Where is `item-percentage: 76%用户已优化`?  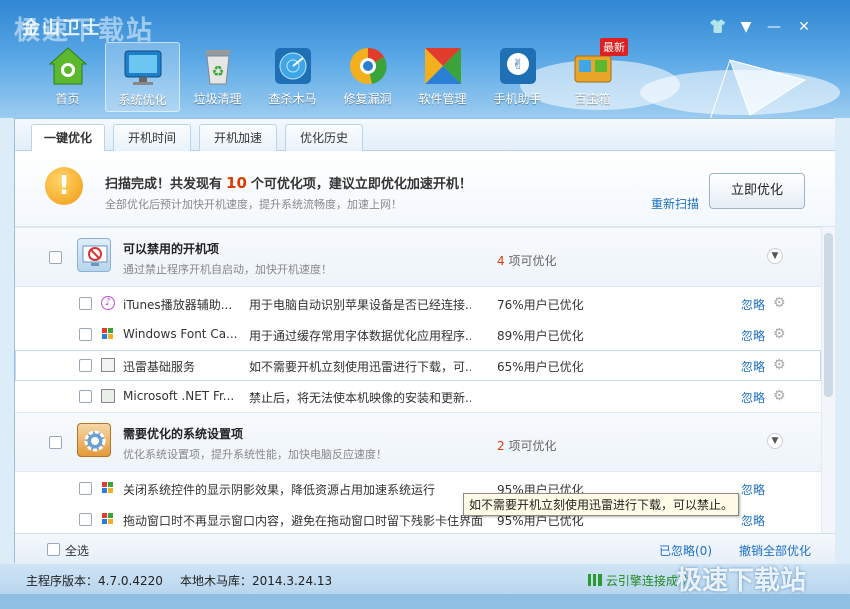 item-percentage: 76%用户已优化 is located at coordinates (540, 305).